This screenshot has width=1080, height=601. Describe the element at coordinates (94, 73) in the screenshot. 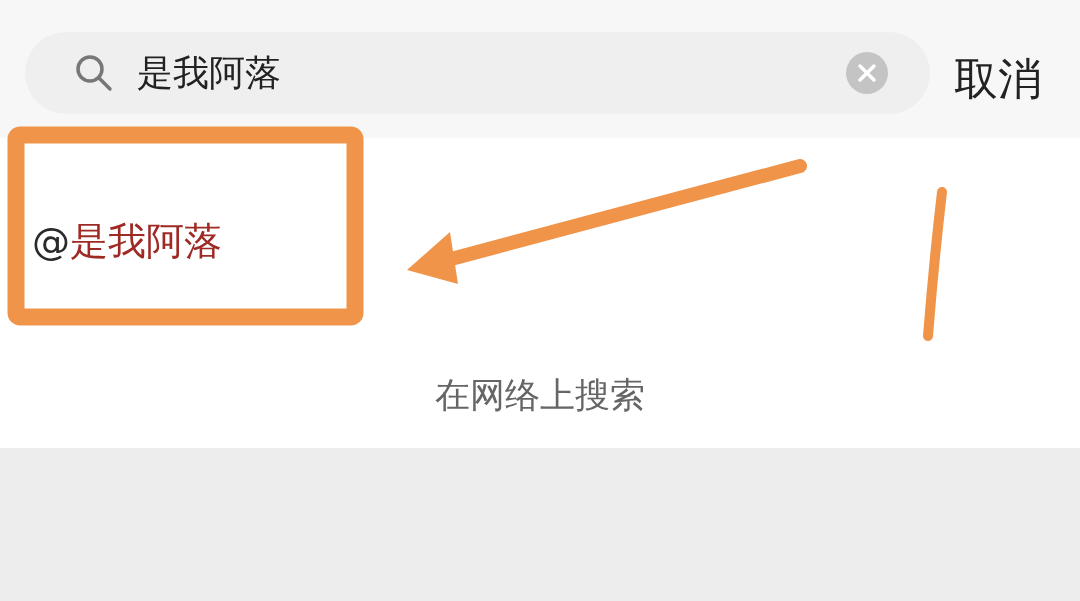

I see `search-icon` at that location.